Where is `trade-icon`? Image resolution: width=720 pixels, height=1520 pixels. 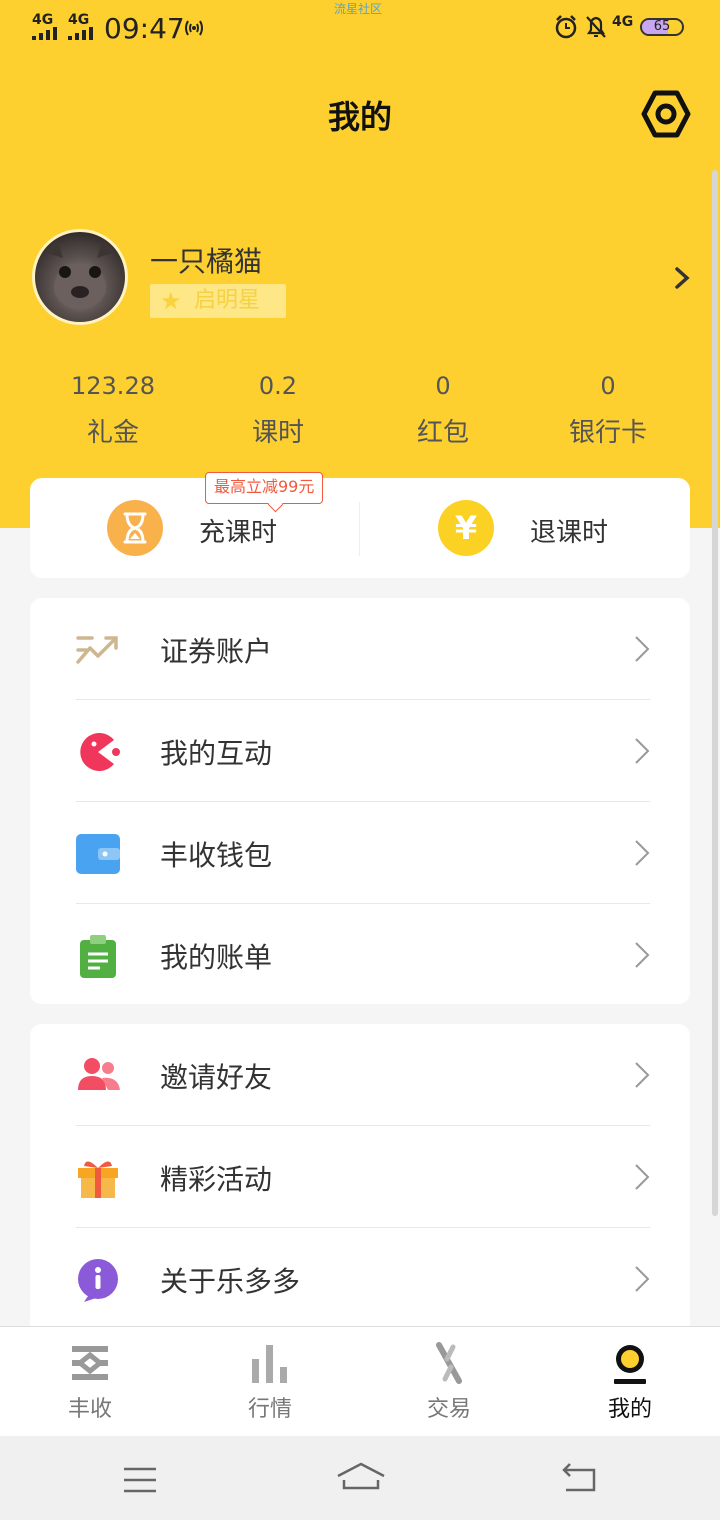
trade-icon is located at coordinates (449, 1363).